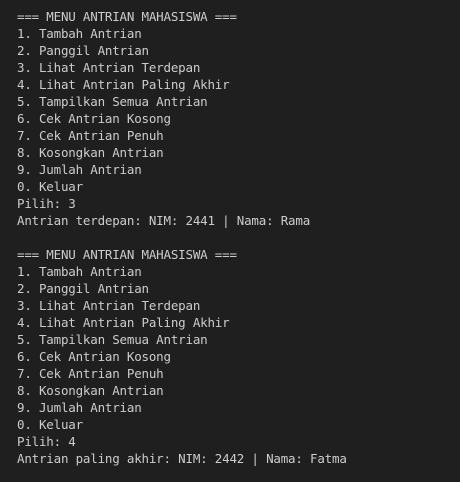 Image resolution: width=460 pixels, height=482 pixels. What do you see at coordinates (164, 220) in the screenshot?
I see `result-line: Antrian terdepan: NIM: 2441 | Nama: Rama` at bounding box center [164, 220].